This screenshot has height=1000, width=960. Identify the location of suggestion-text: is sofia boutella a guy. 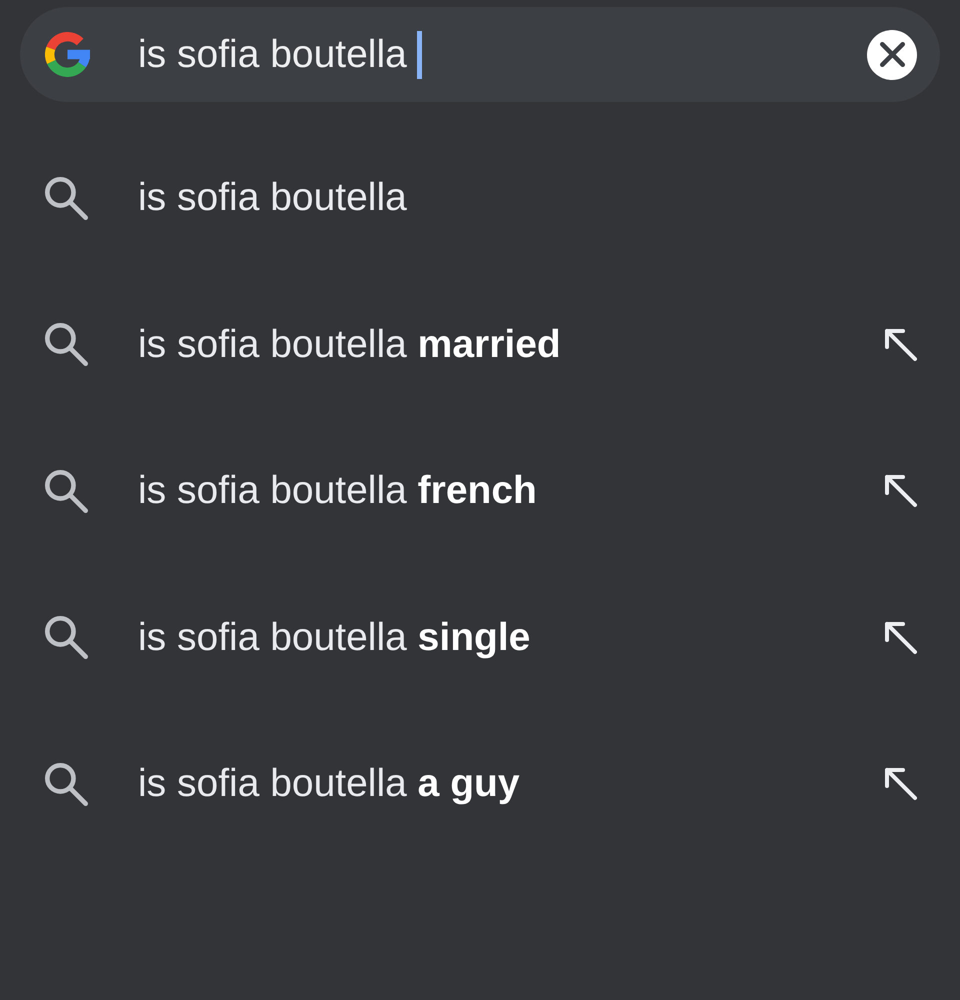
(329, 784).